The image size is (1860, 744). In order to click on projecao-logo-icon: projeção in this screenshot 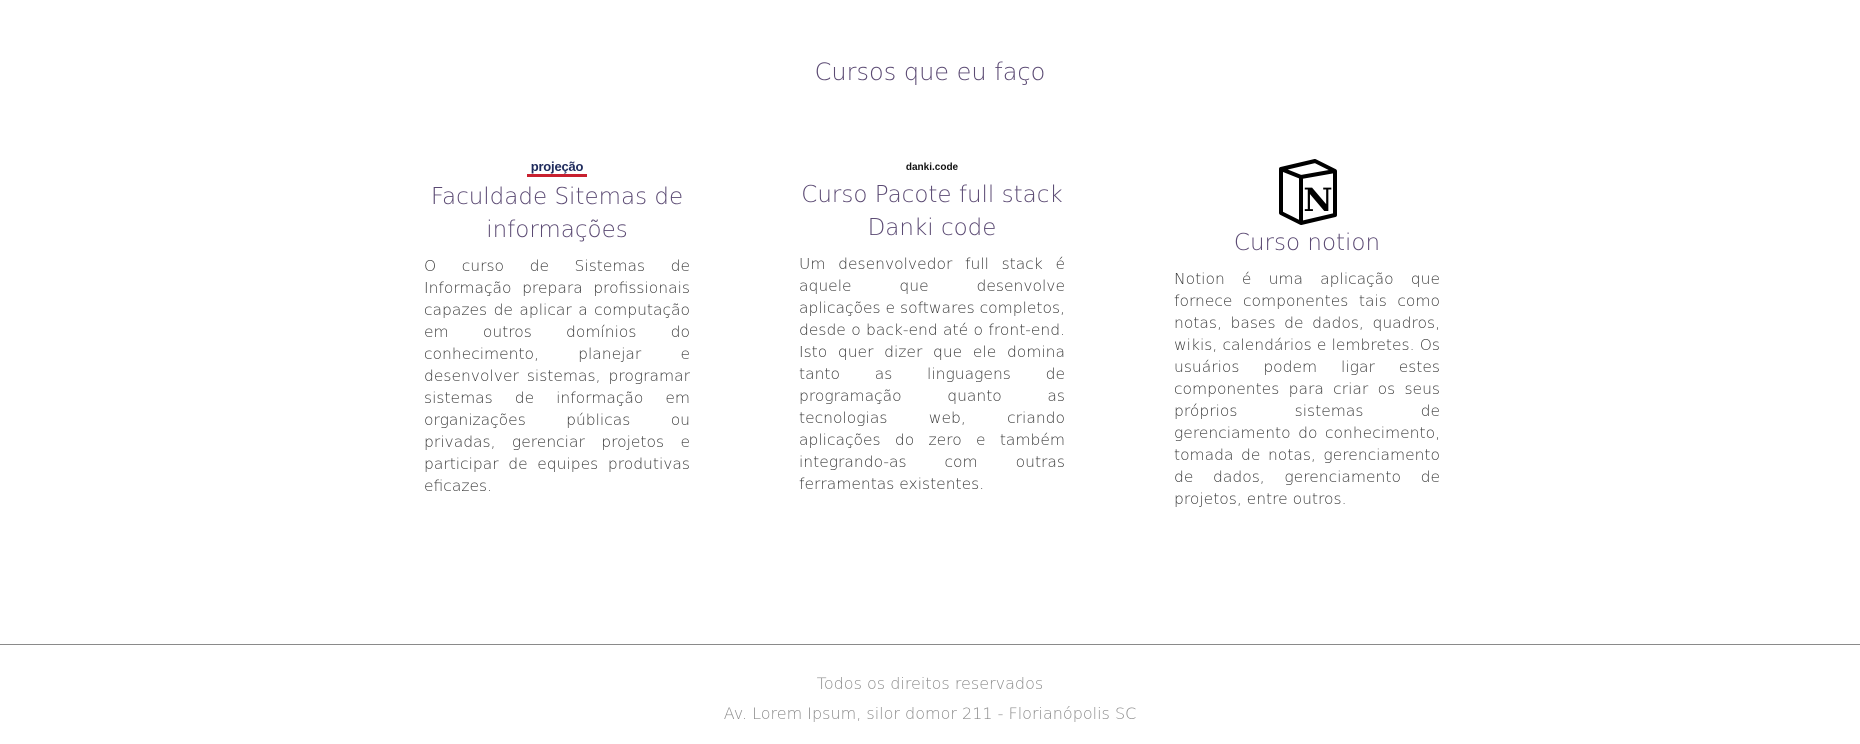, I will do `click(557, 168)`.